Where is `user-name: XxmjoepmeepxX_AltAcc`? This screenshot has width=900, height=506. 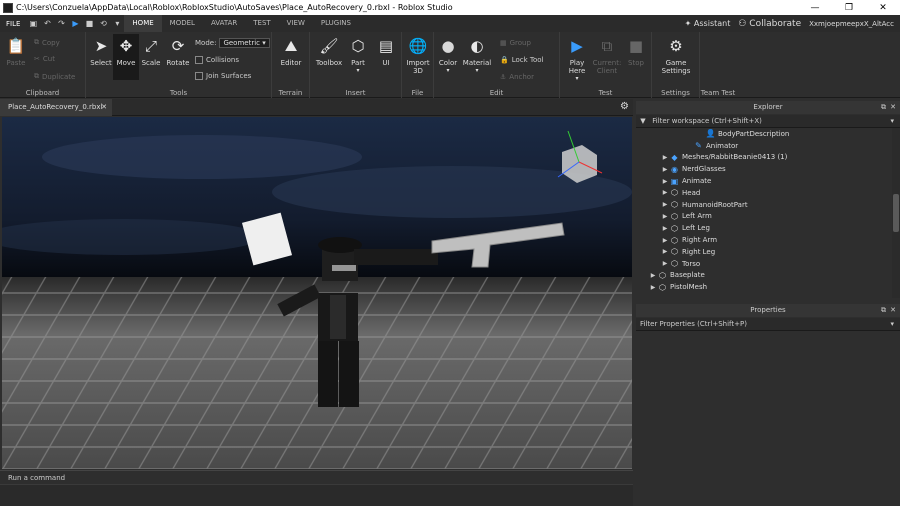 user-name: XxmjoepmeepxX_AltAcc is located at coordinates (851, 24).